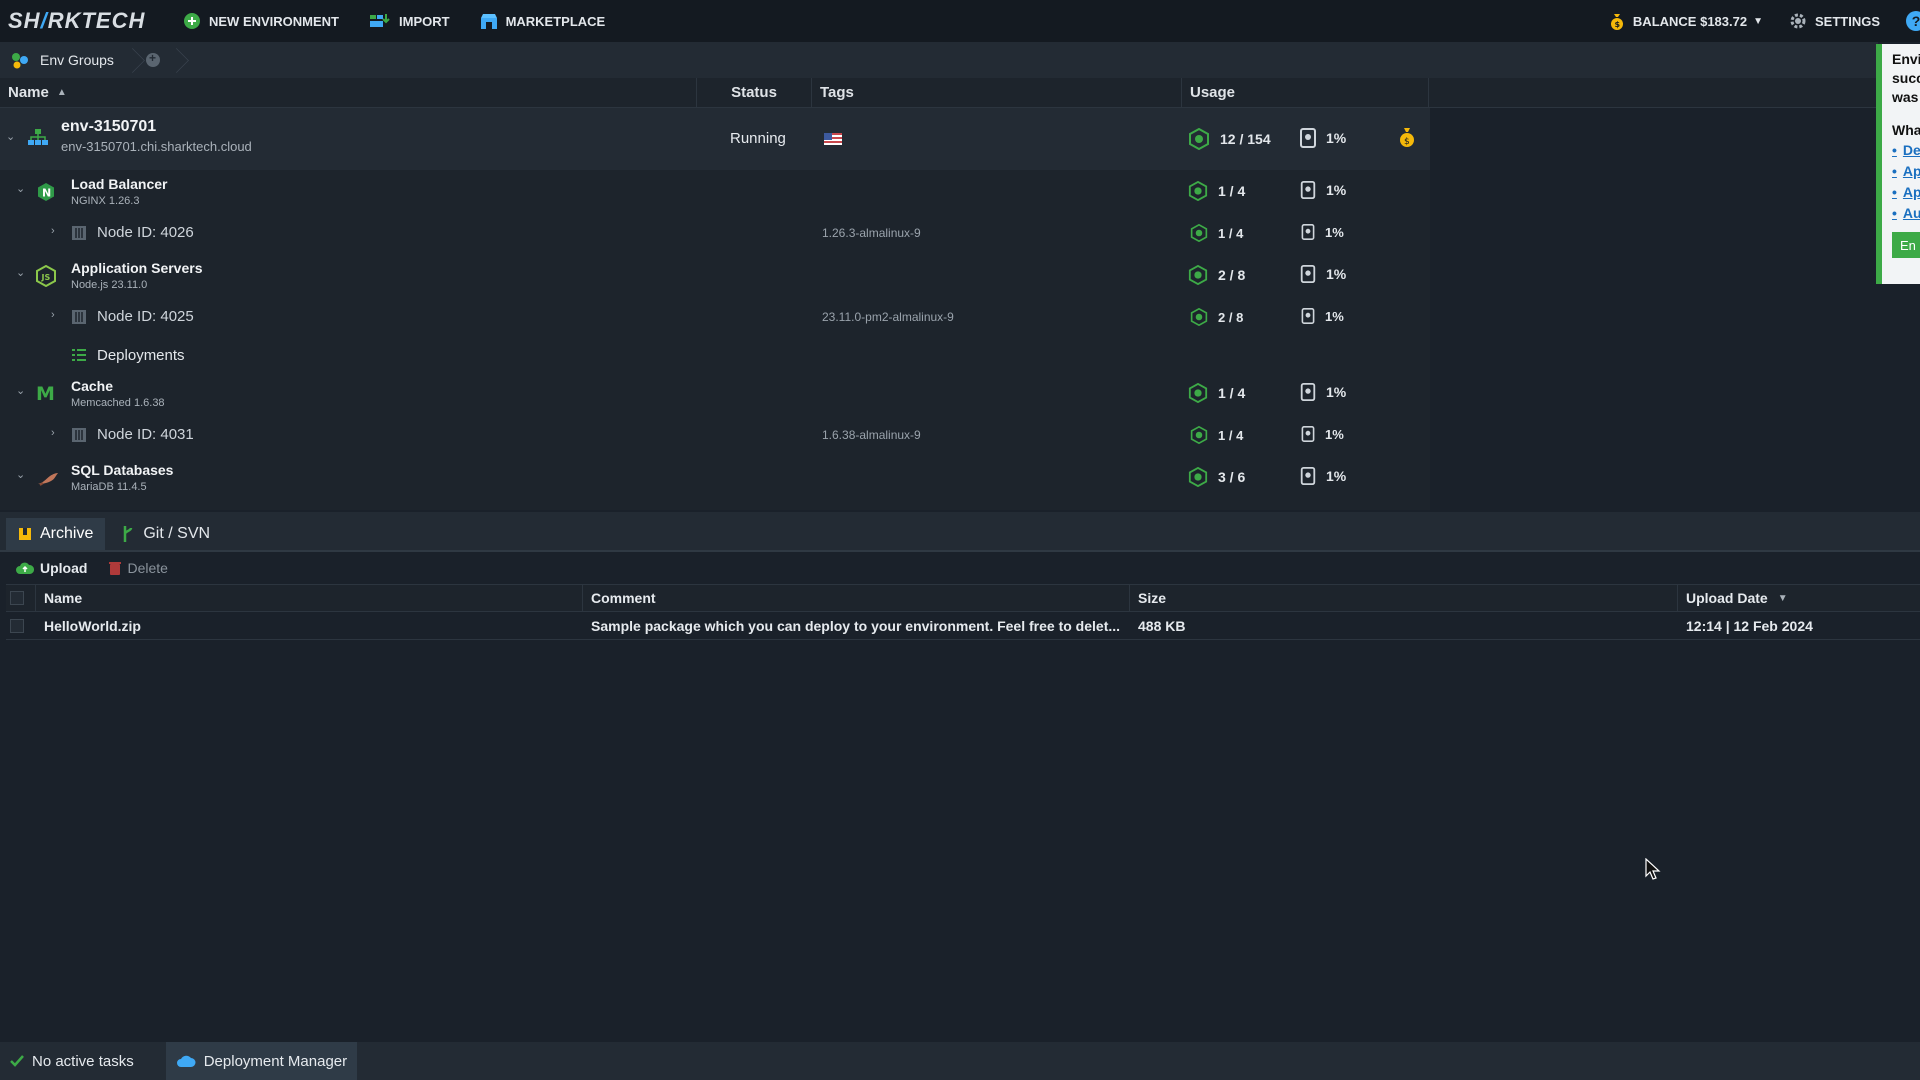 The height and width of the screenshot is (1080, 1920). I want to click on archive-icon, so click(25, 534).